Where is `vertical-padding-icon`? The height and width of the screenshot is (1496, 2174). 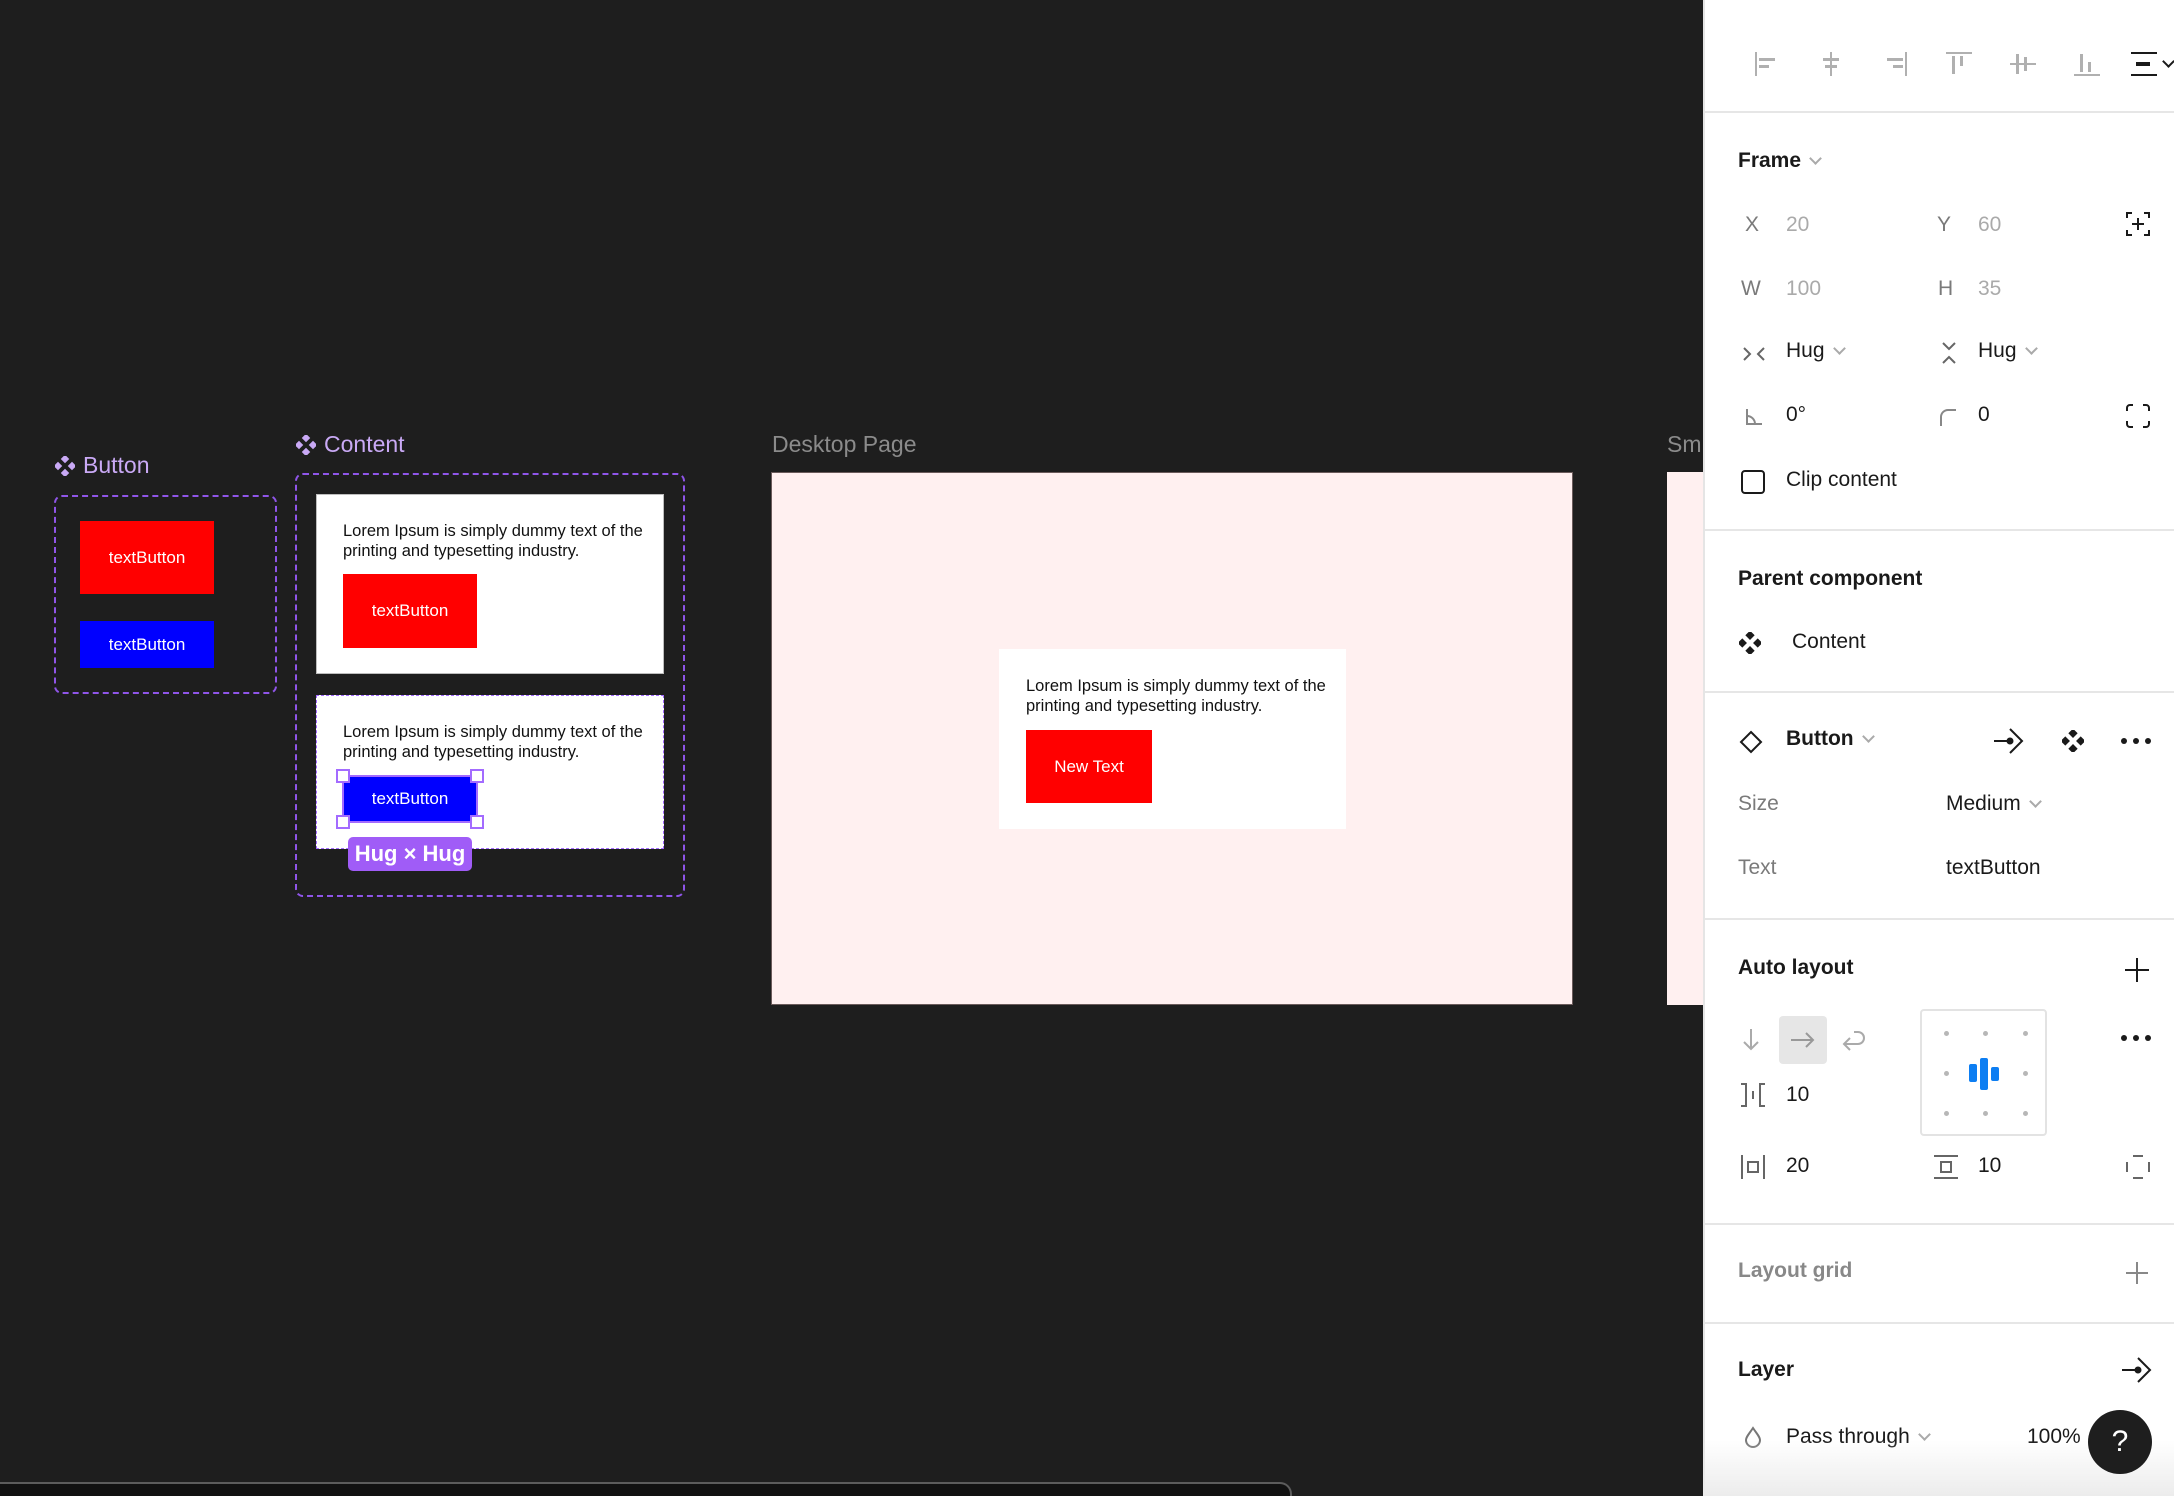 vertical-padding-icon is located at coordinates (1946, 1167).